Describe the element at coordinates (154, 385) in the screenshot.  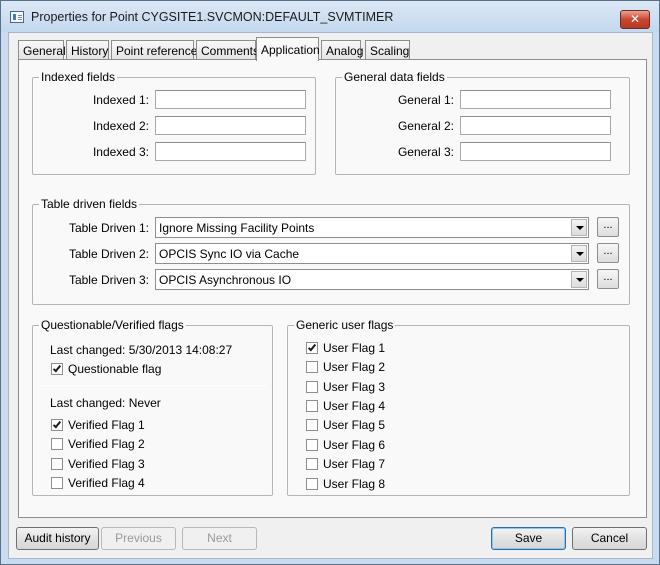
I see `flags-divider` at that location.